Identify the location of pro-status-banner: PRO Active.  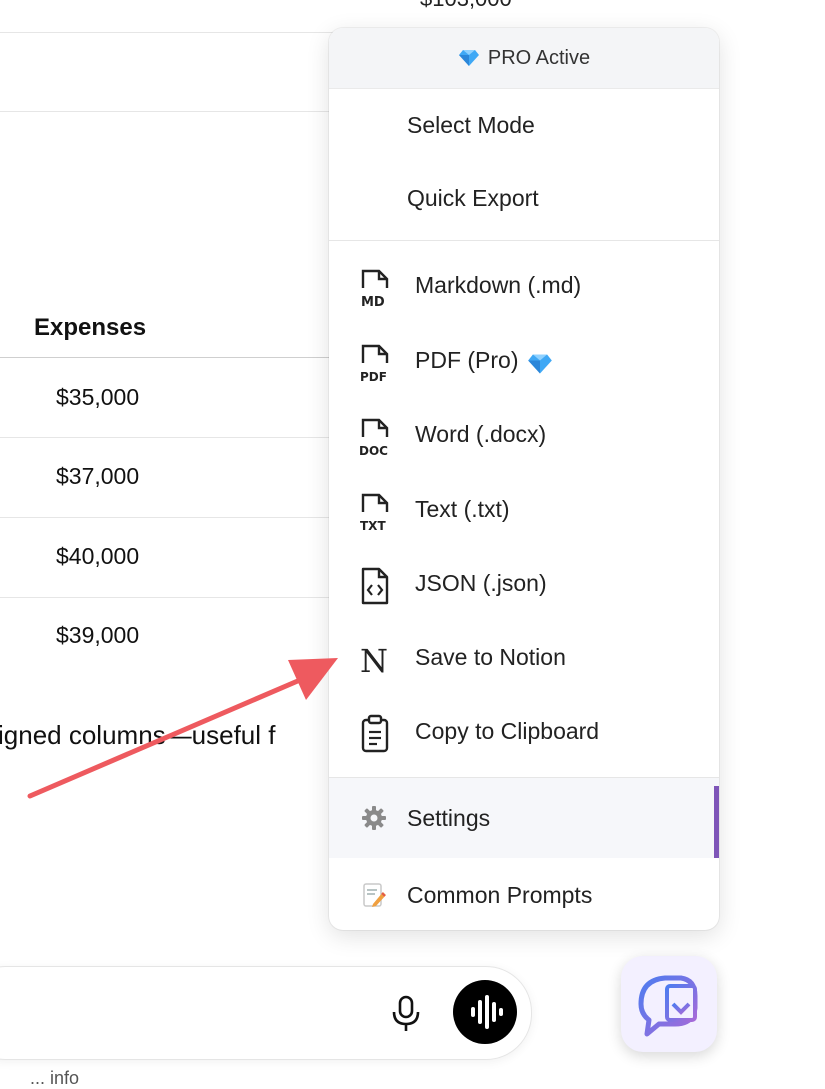
(524, 58).